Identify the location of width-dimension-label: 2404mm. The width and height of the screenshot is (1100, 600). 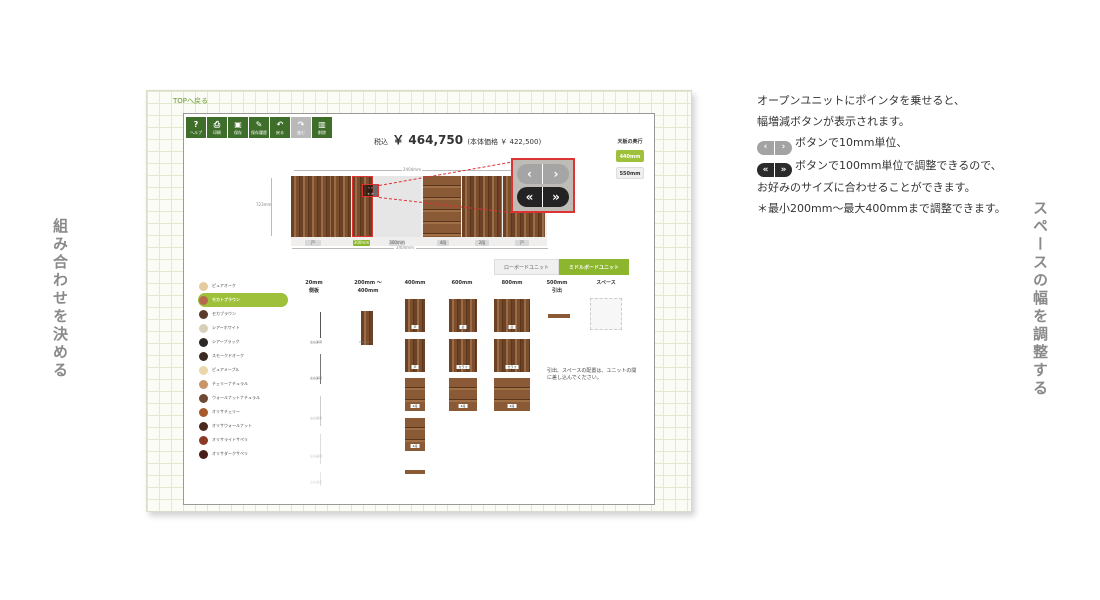
(412, 169).